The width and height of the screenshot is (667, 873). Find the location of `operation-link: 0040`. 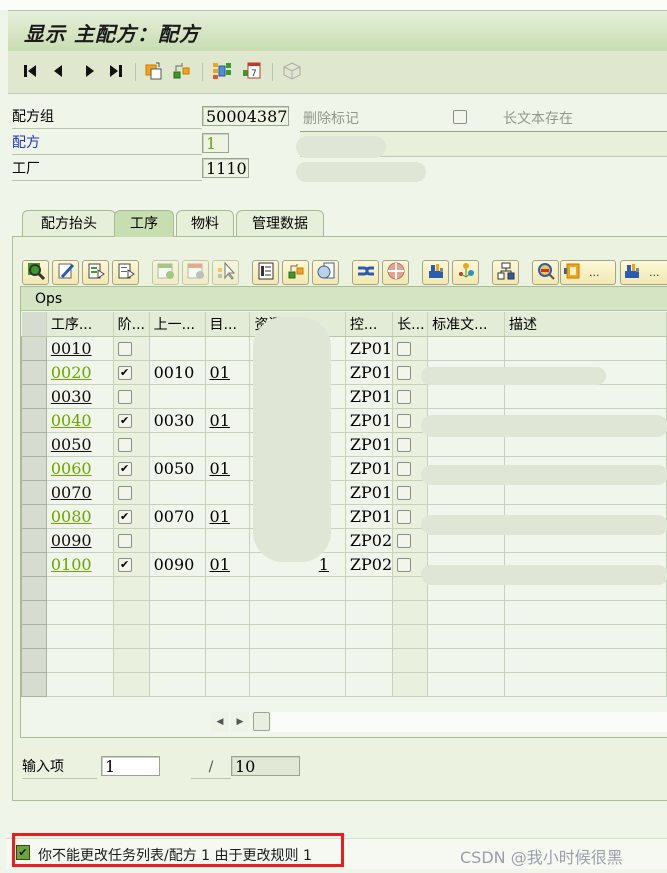

operation-link: 0040 is located at coordinates (71, 420).